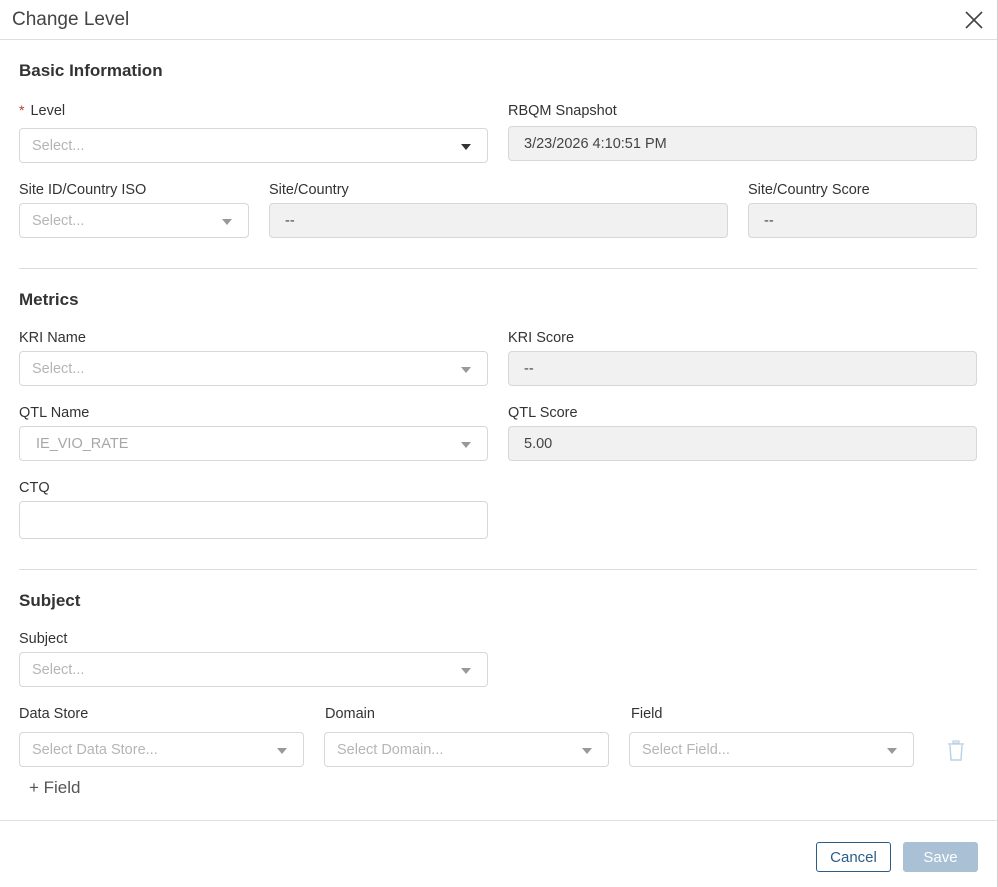 The height and width of the screenshot is (887, 998). I want to click on metrics-heading: Metrics, so click(49, 299).